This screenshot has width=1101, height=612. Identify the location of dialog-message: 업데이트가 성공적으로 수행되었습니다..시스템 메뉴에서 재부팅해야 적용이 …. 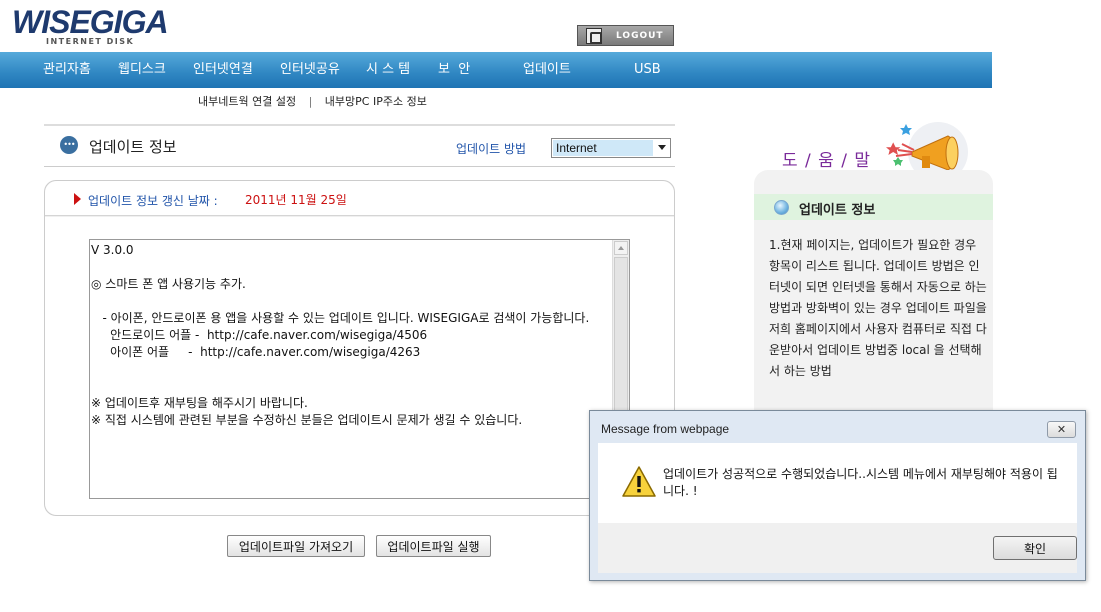
(860, 482).